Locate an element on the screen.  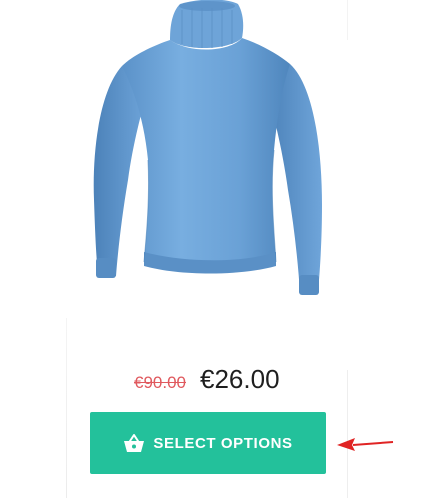
basket-icon is located at coordinates (134, 443).